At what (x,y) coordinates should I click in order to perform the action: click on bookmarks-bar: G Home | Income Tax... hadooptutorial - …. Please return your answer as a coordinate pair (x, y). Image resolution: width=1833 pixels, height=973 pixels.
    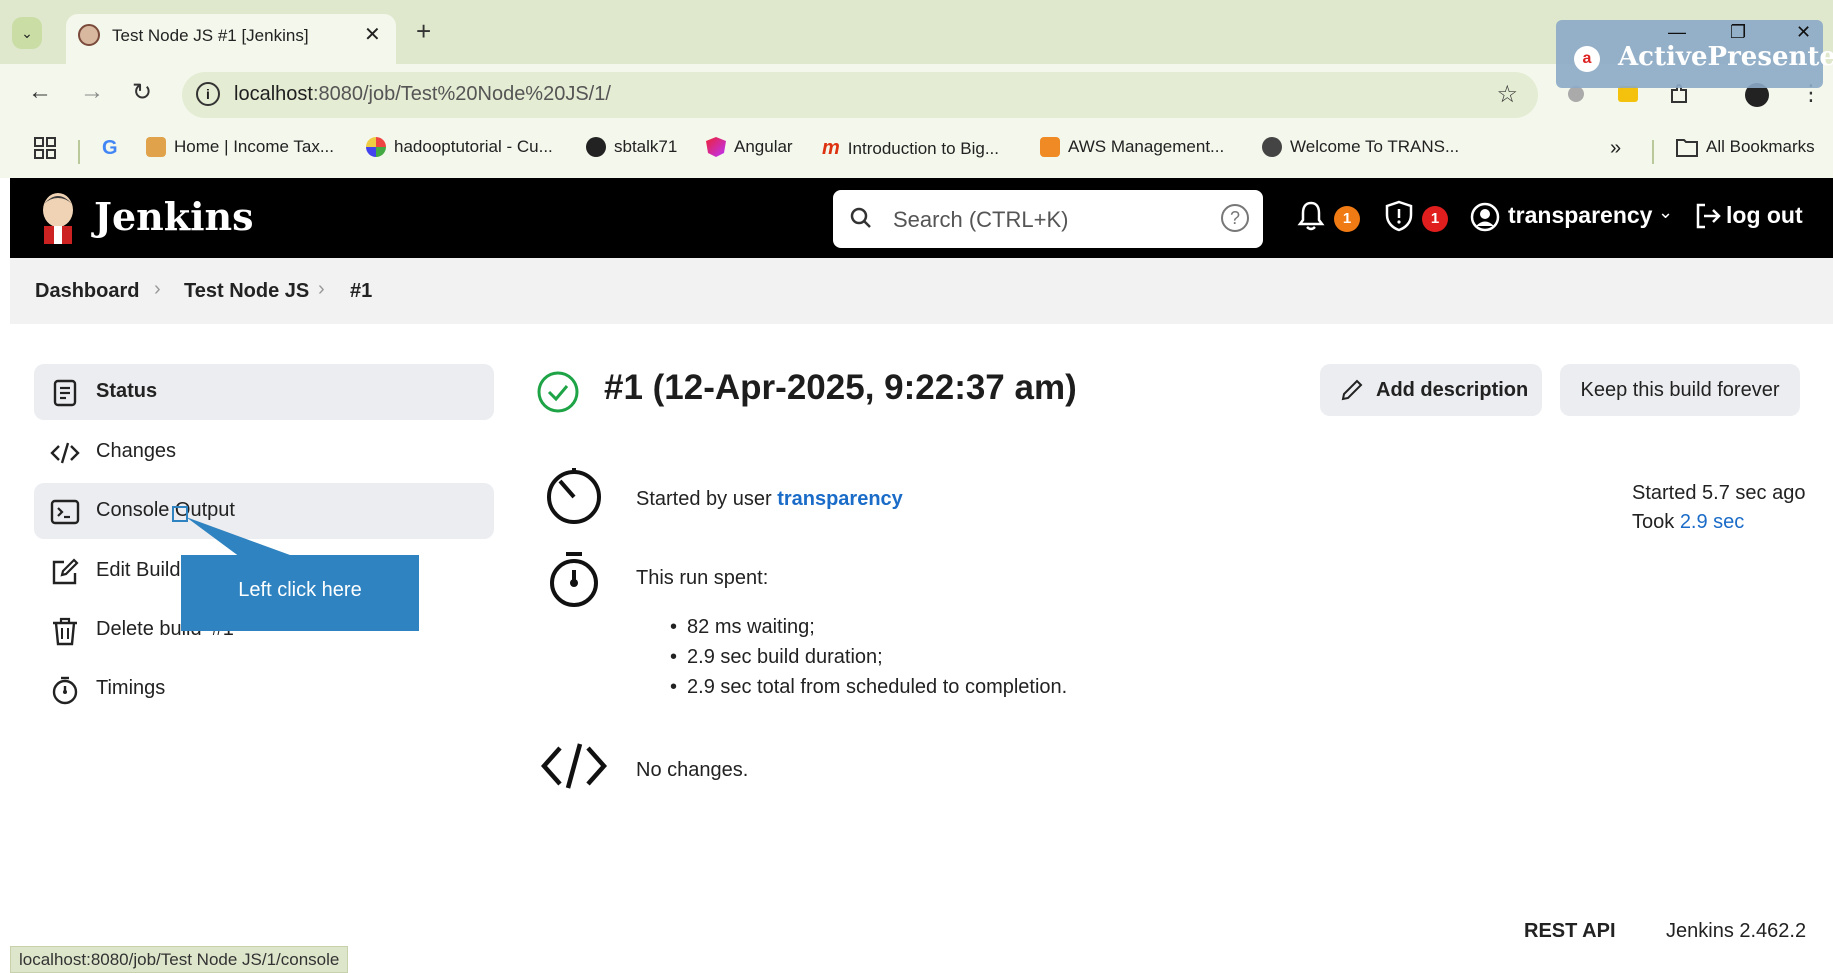
    Looking at the image, I should click on (916, 152).